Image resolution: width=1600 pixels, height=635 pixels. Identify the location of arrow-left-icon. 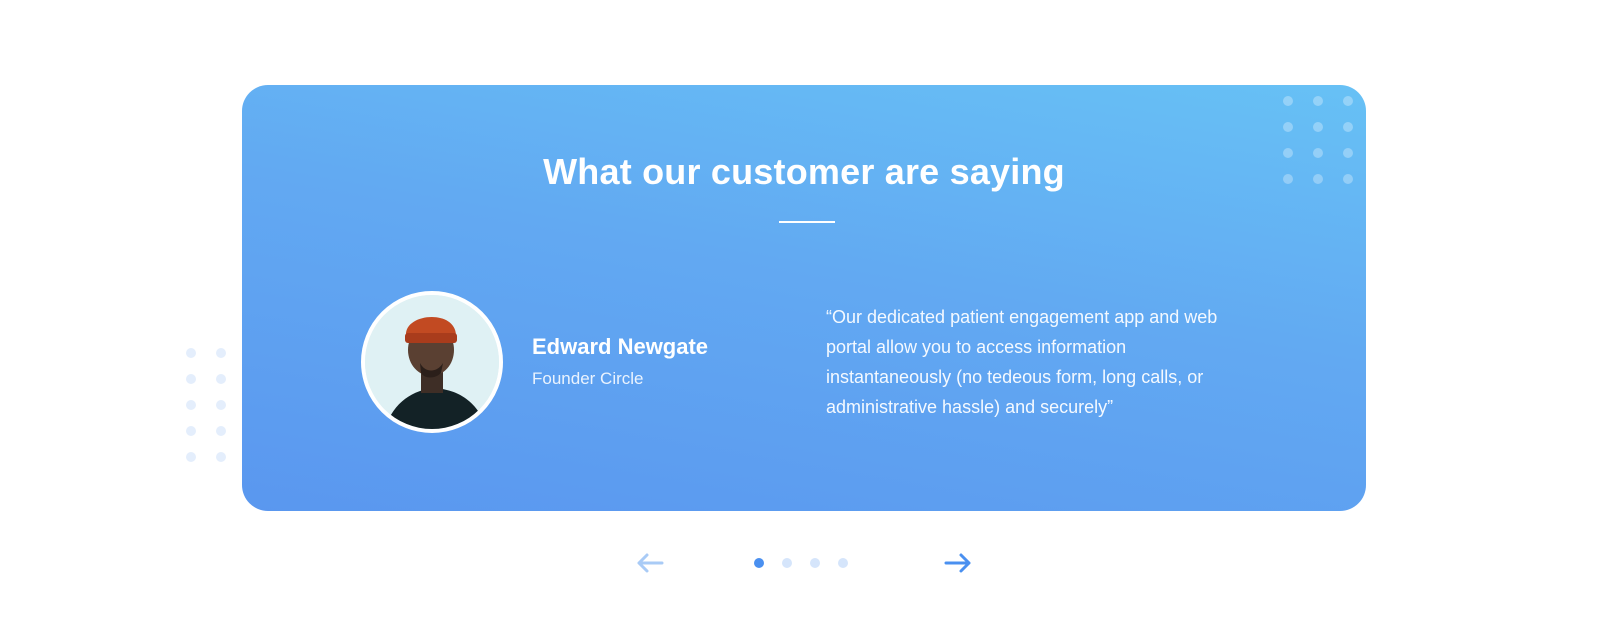
(650, 563).